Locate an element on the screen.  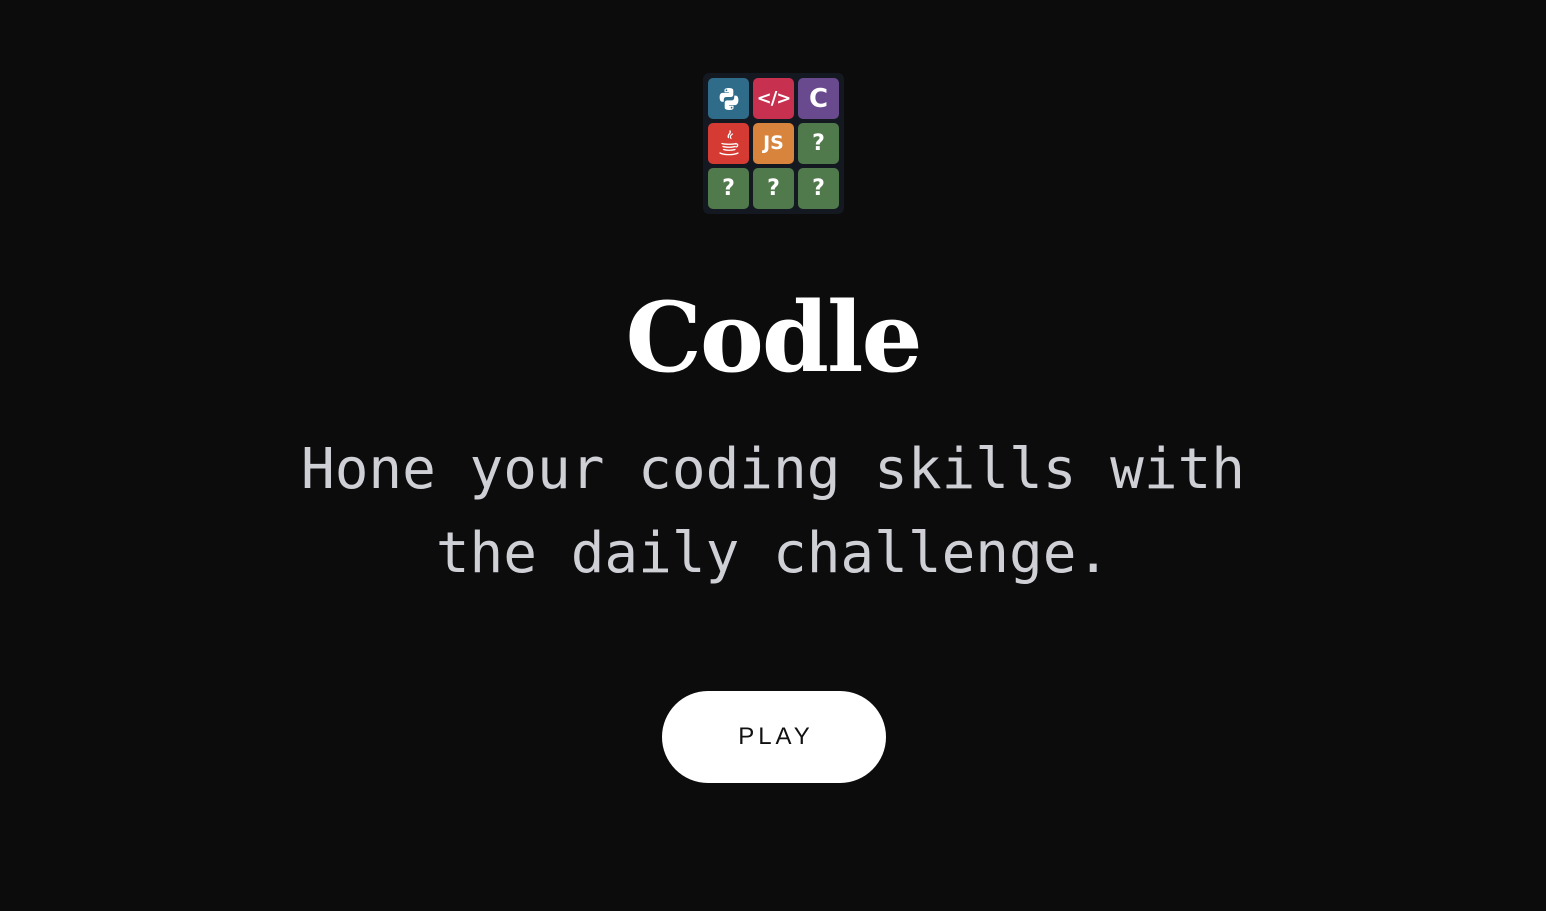
logo-tile-python is located at coordinates (728, 98).